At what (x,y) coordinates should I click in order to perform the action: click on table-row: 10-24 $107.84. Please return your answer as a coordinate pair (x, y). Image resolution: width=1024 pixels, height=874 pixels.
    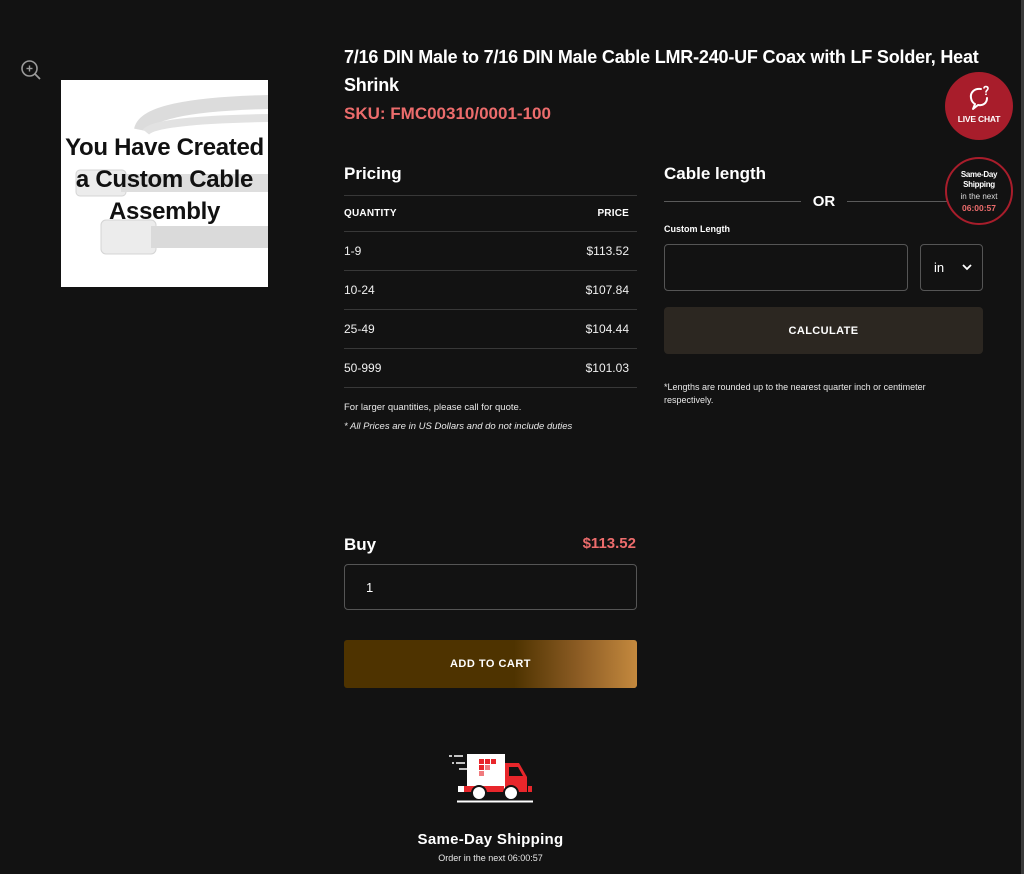
    Looking at the image, I should click on (490, 290).